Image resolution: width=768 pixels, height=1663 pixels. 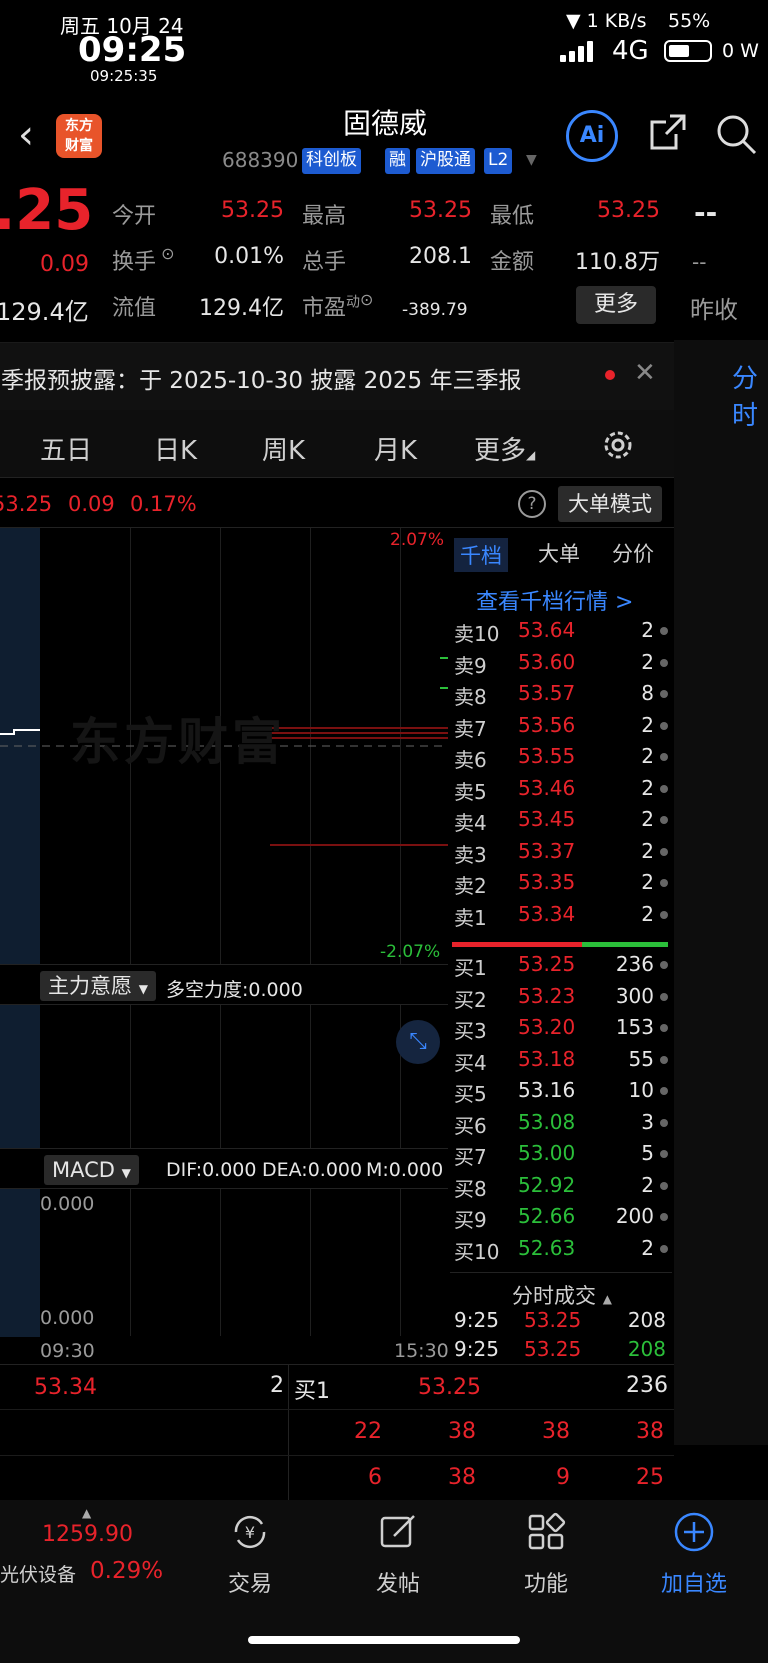 What do you see at coordinates (628, 210) in the screenshot?
I see `low-value: 53.25` at bounding box center [628, 210].